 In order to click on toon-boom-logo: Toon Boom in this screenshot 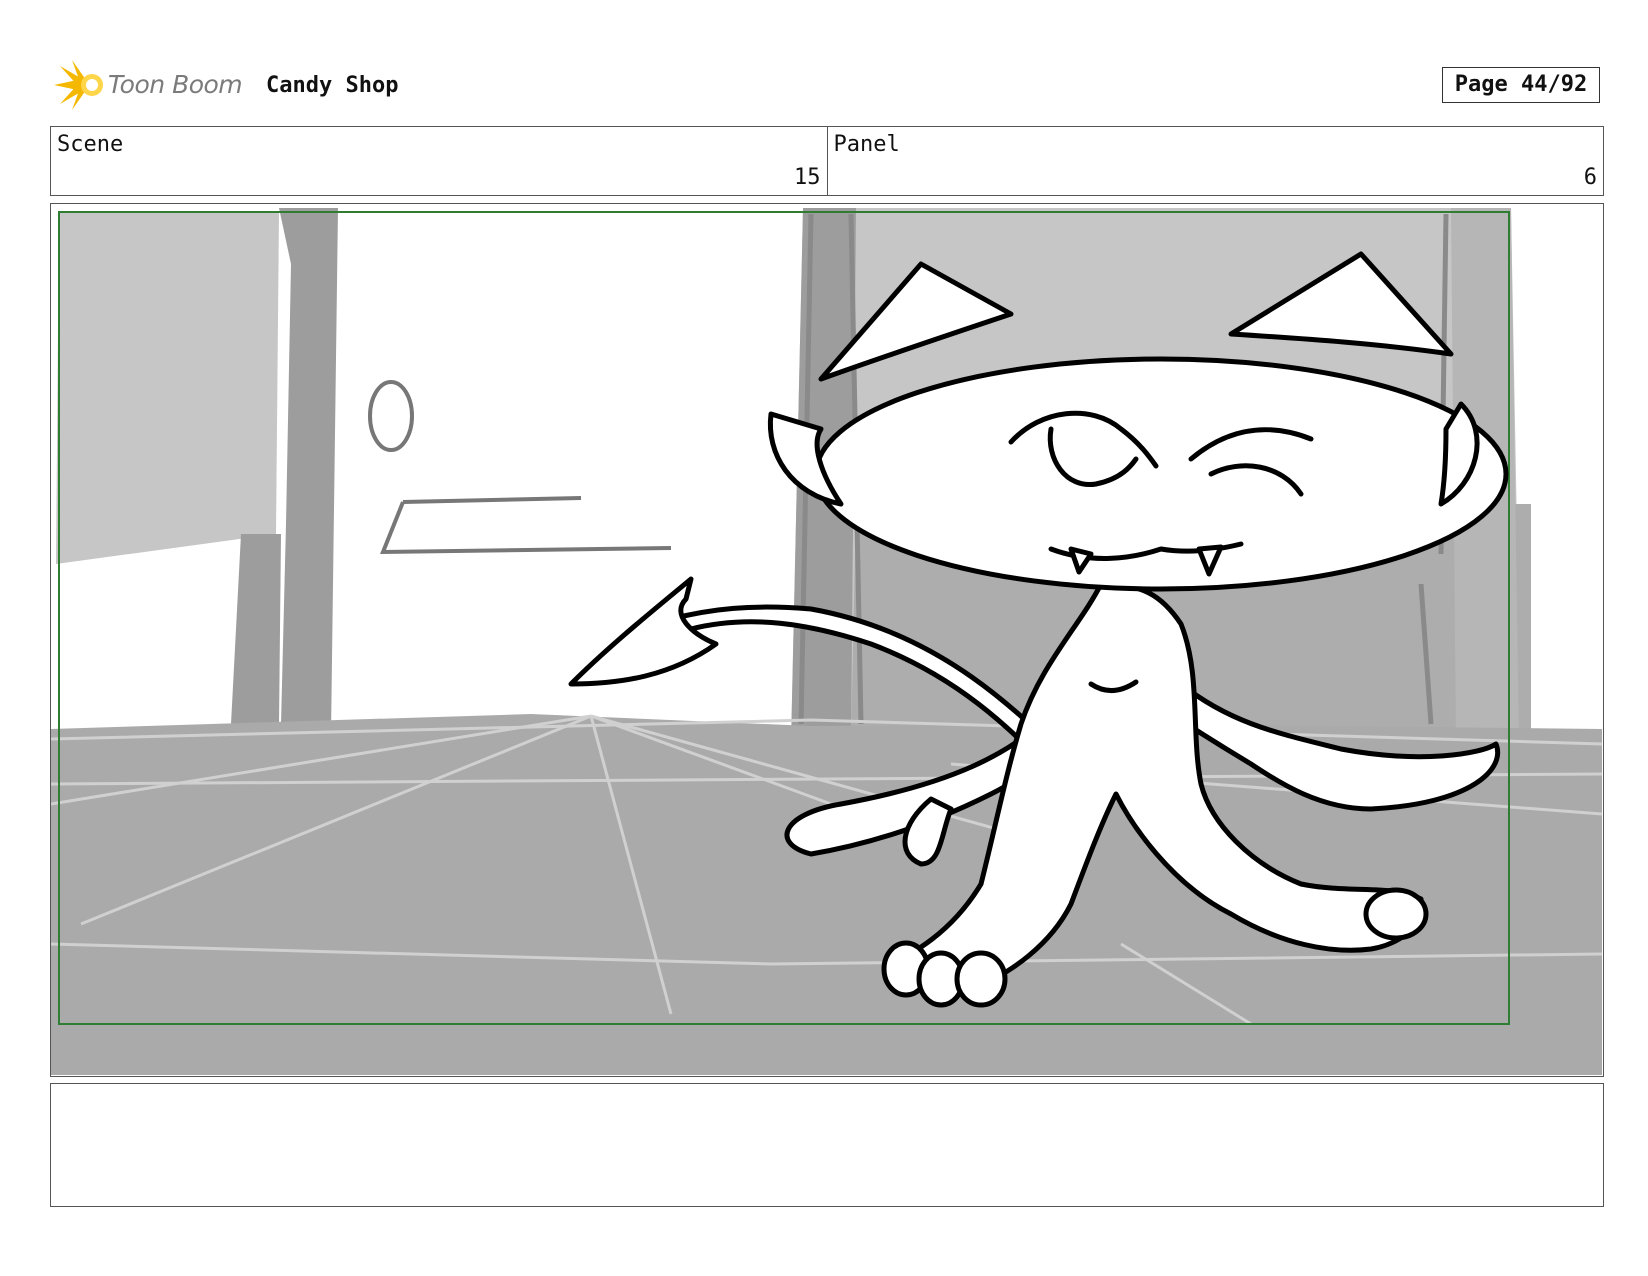, I will do `click(152, 85)`.